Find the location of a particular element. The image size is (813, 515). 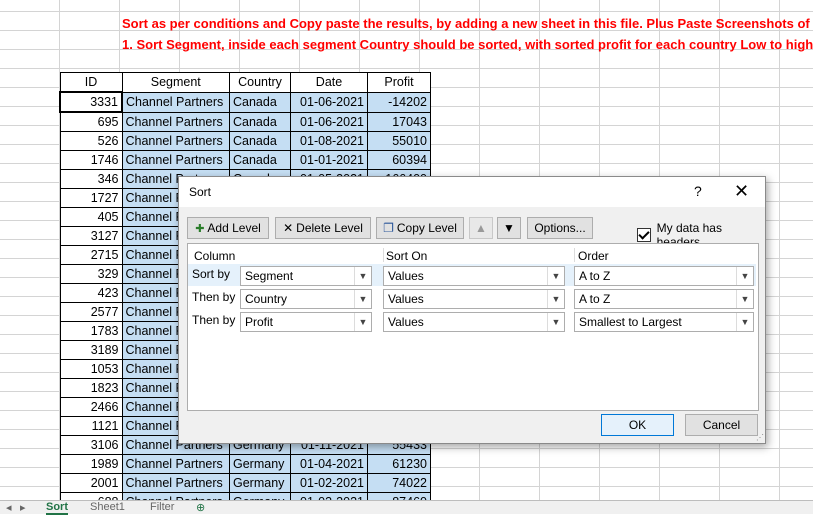

cell-id: 329 is located at coordinates (91, 274).